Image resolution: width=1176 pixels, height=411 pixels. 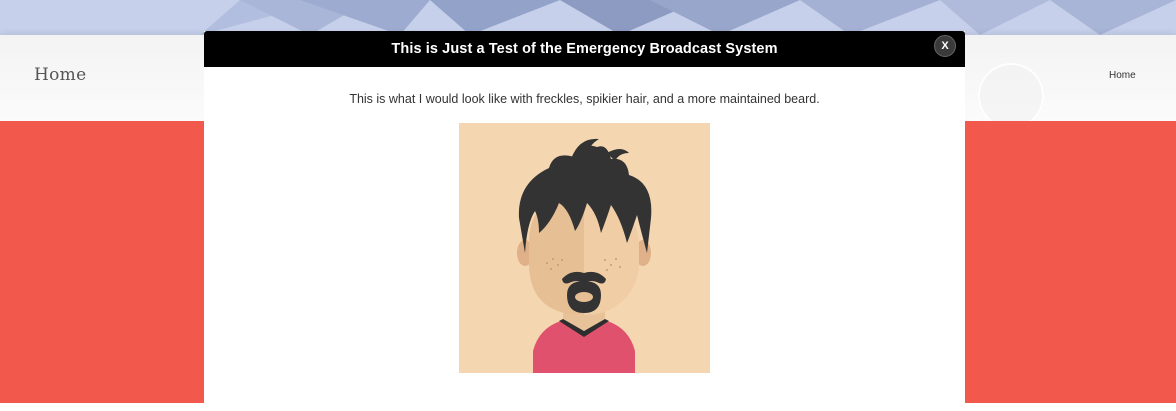 I want to click on decorative-circle, so click(x=1011, y=96).